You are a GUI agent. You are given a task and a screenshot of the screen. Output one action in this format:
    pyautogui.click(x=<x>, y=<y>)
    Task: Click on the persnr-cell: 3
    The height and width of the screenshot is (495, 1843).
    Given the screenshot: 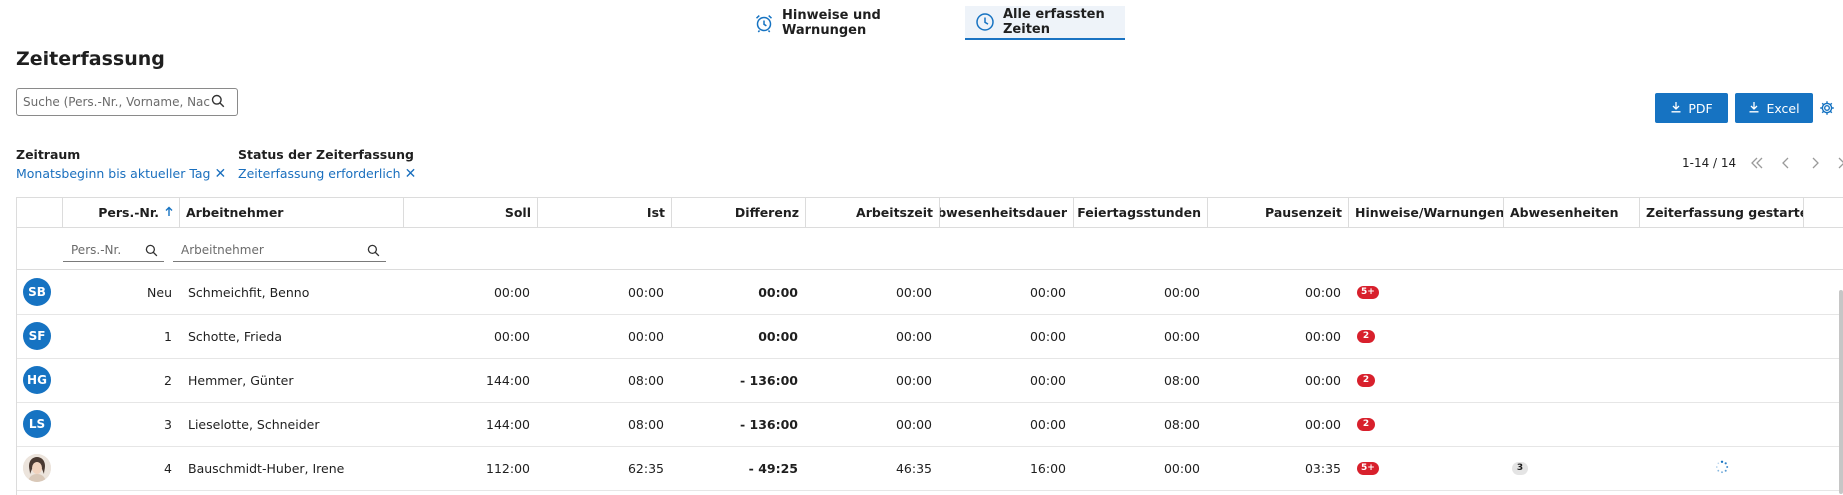 What is the action you would take?
    pyautogui.click(x=168, y=424)
    